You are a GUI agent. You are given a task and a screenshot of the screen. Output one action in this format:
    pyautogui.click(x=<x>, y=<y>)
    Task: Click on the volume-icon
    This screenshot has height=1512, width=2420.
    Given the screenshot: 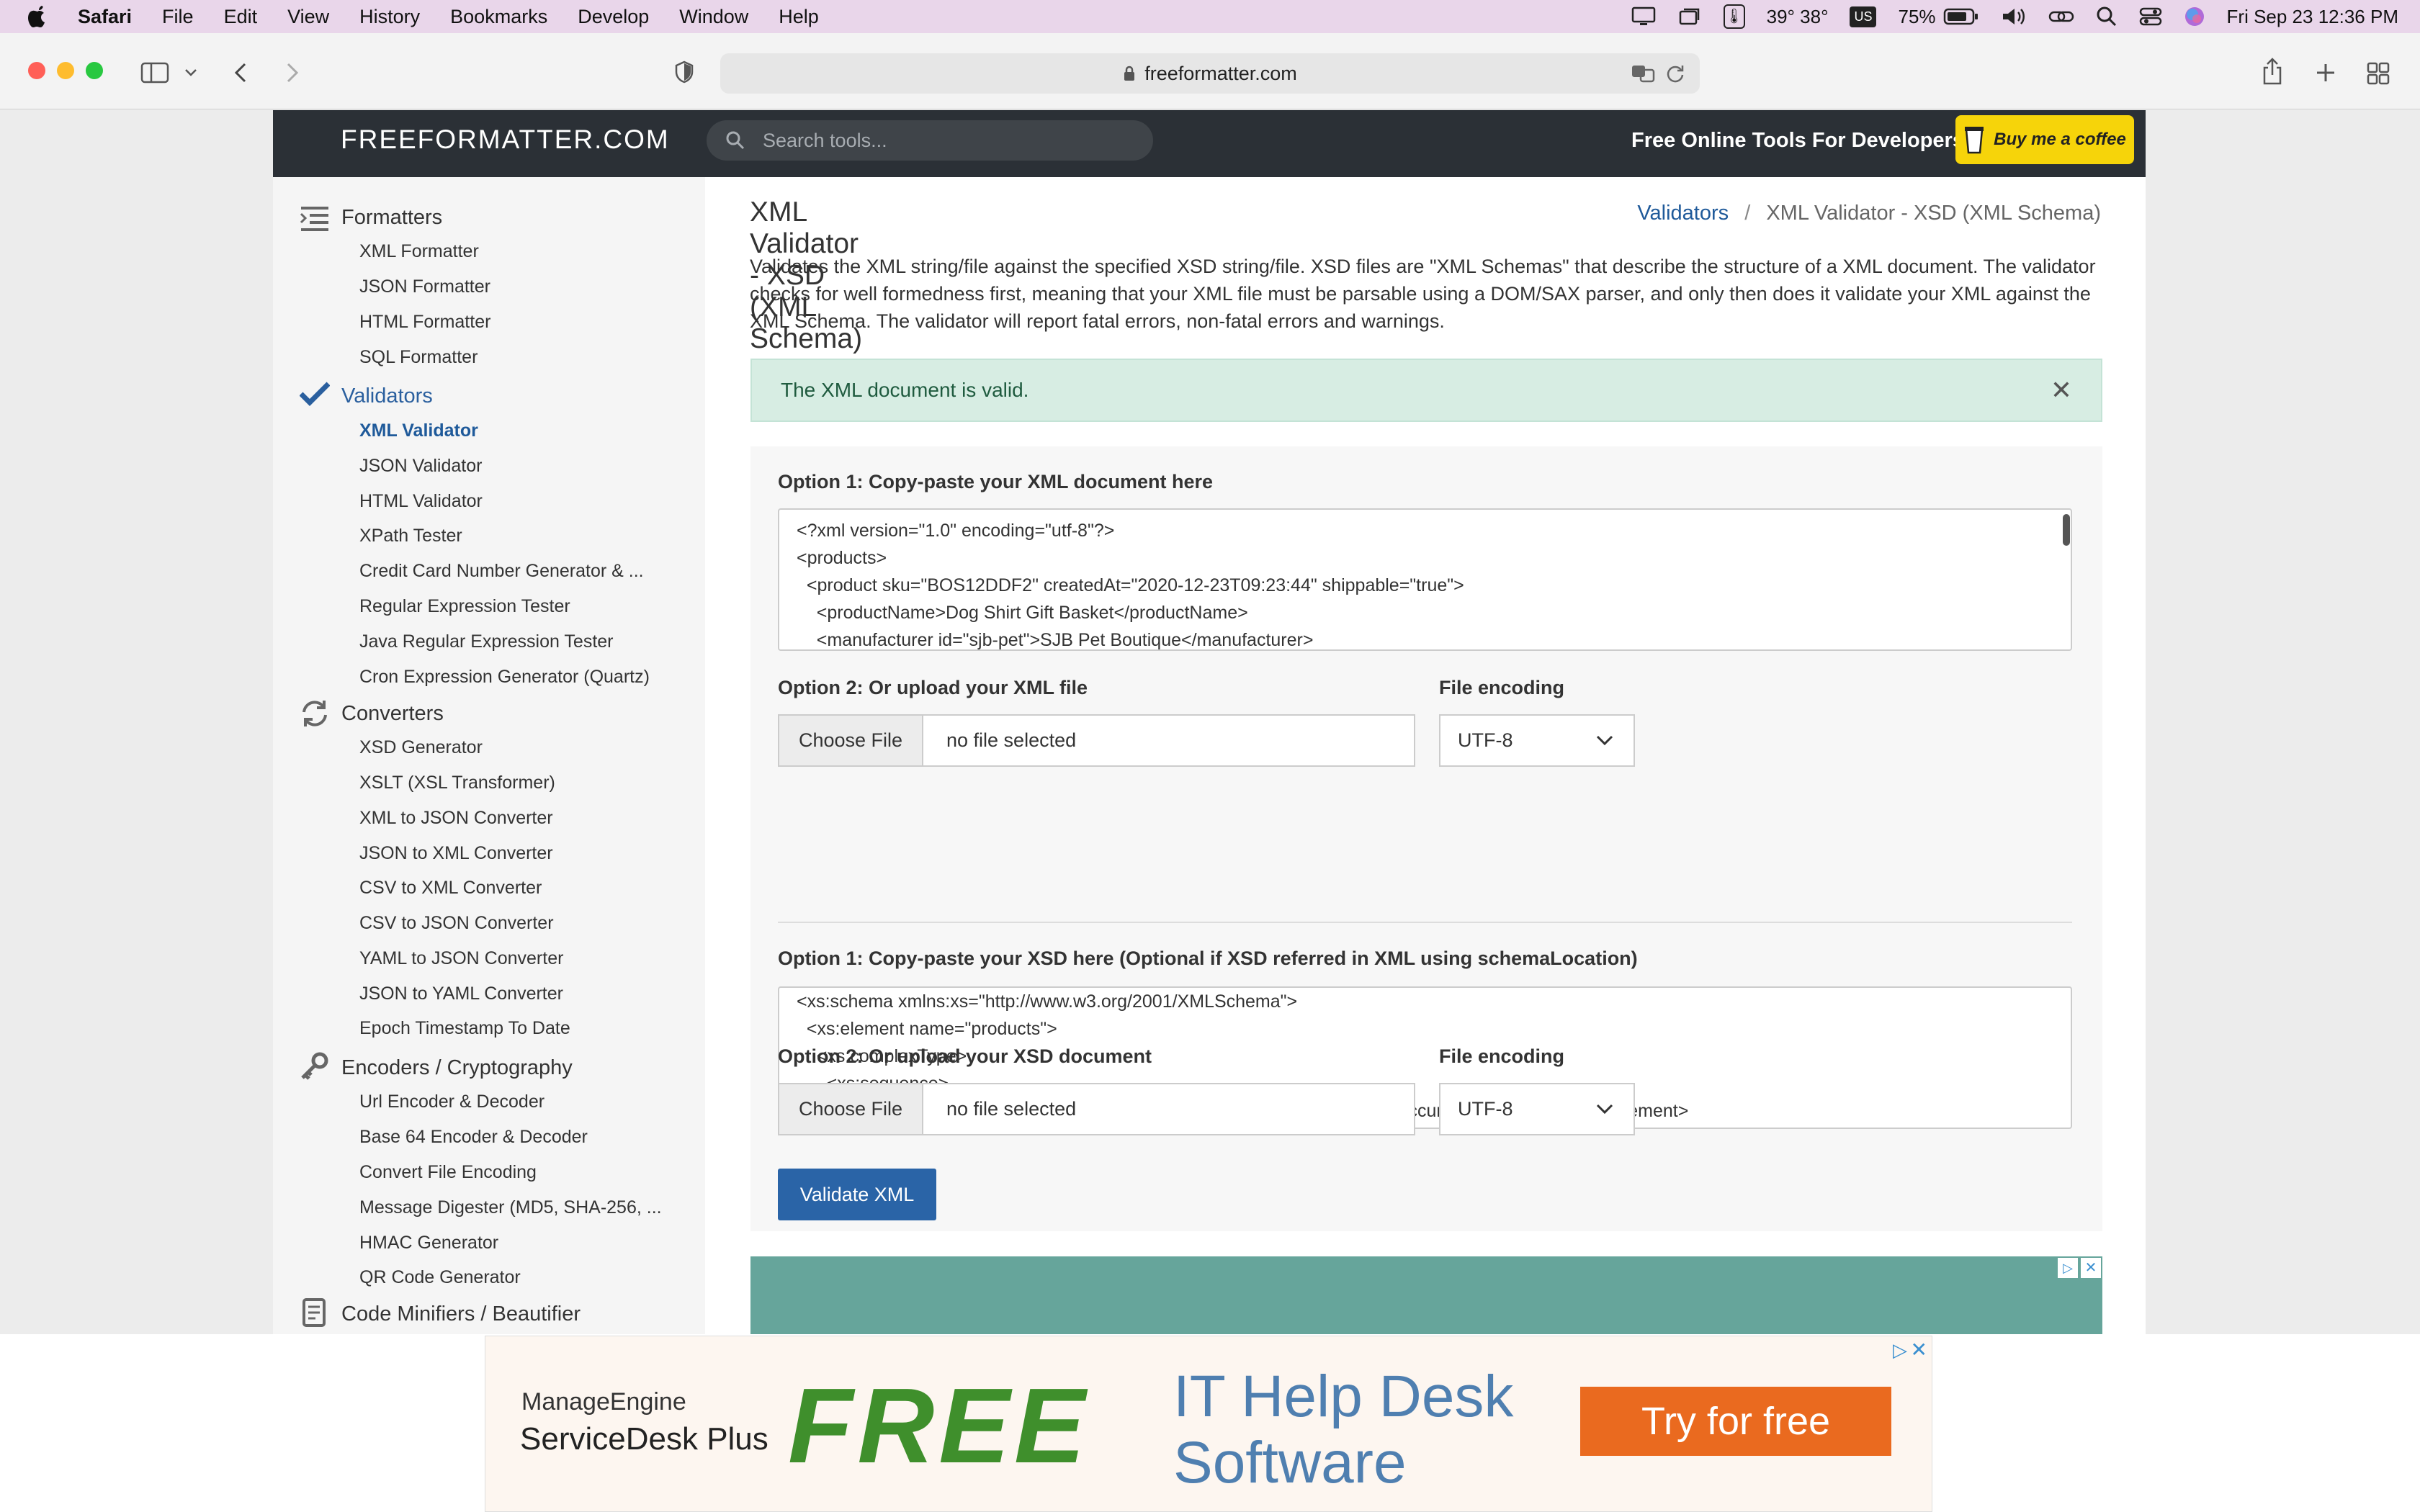 What is the action you would take?
    pyautogui.click(x=2014, y=16)
    